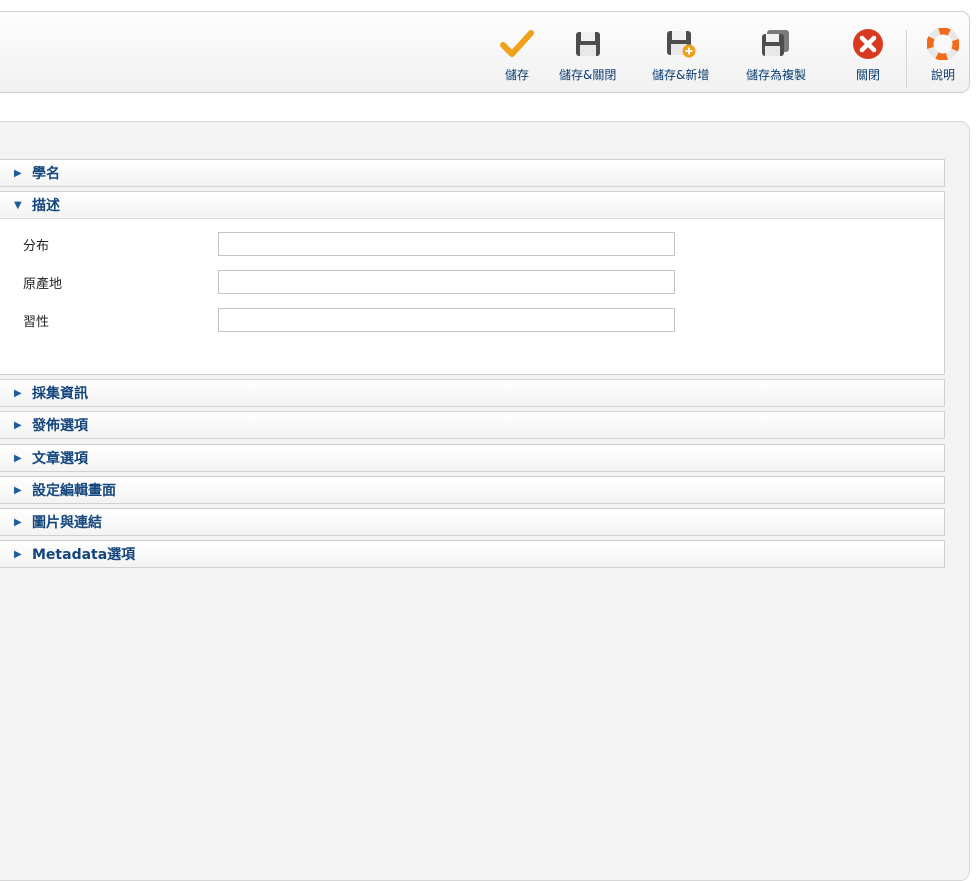  I want to click on field-row-distribution: 分布, so click(349, 244).